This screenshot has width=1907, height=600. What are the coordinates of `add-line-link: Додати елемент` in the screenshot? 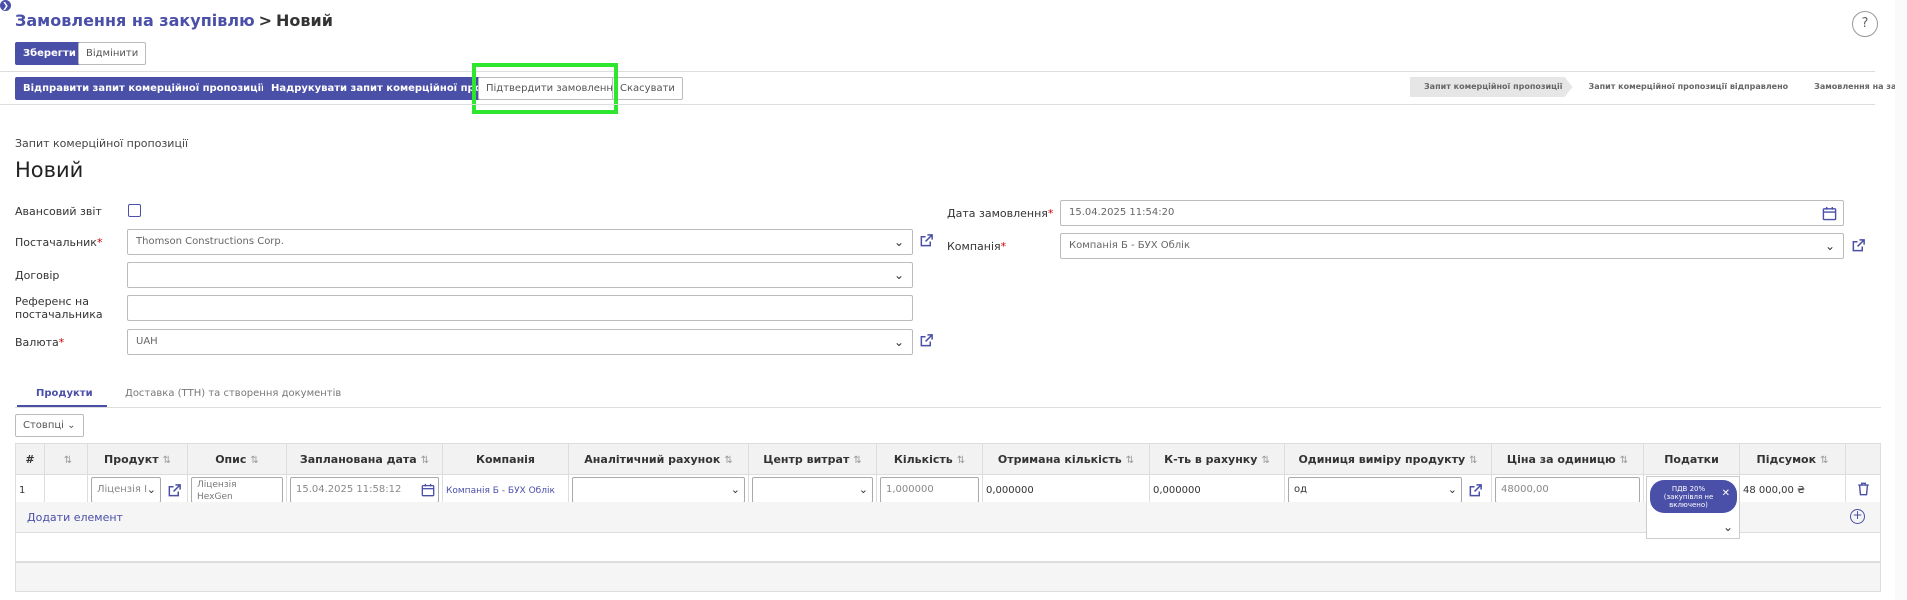 It's located at (75, 517).